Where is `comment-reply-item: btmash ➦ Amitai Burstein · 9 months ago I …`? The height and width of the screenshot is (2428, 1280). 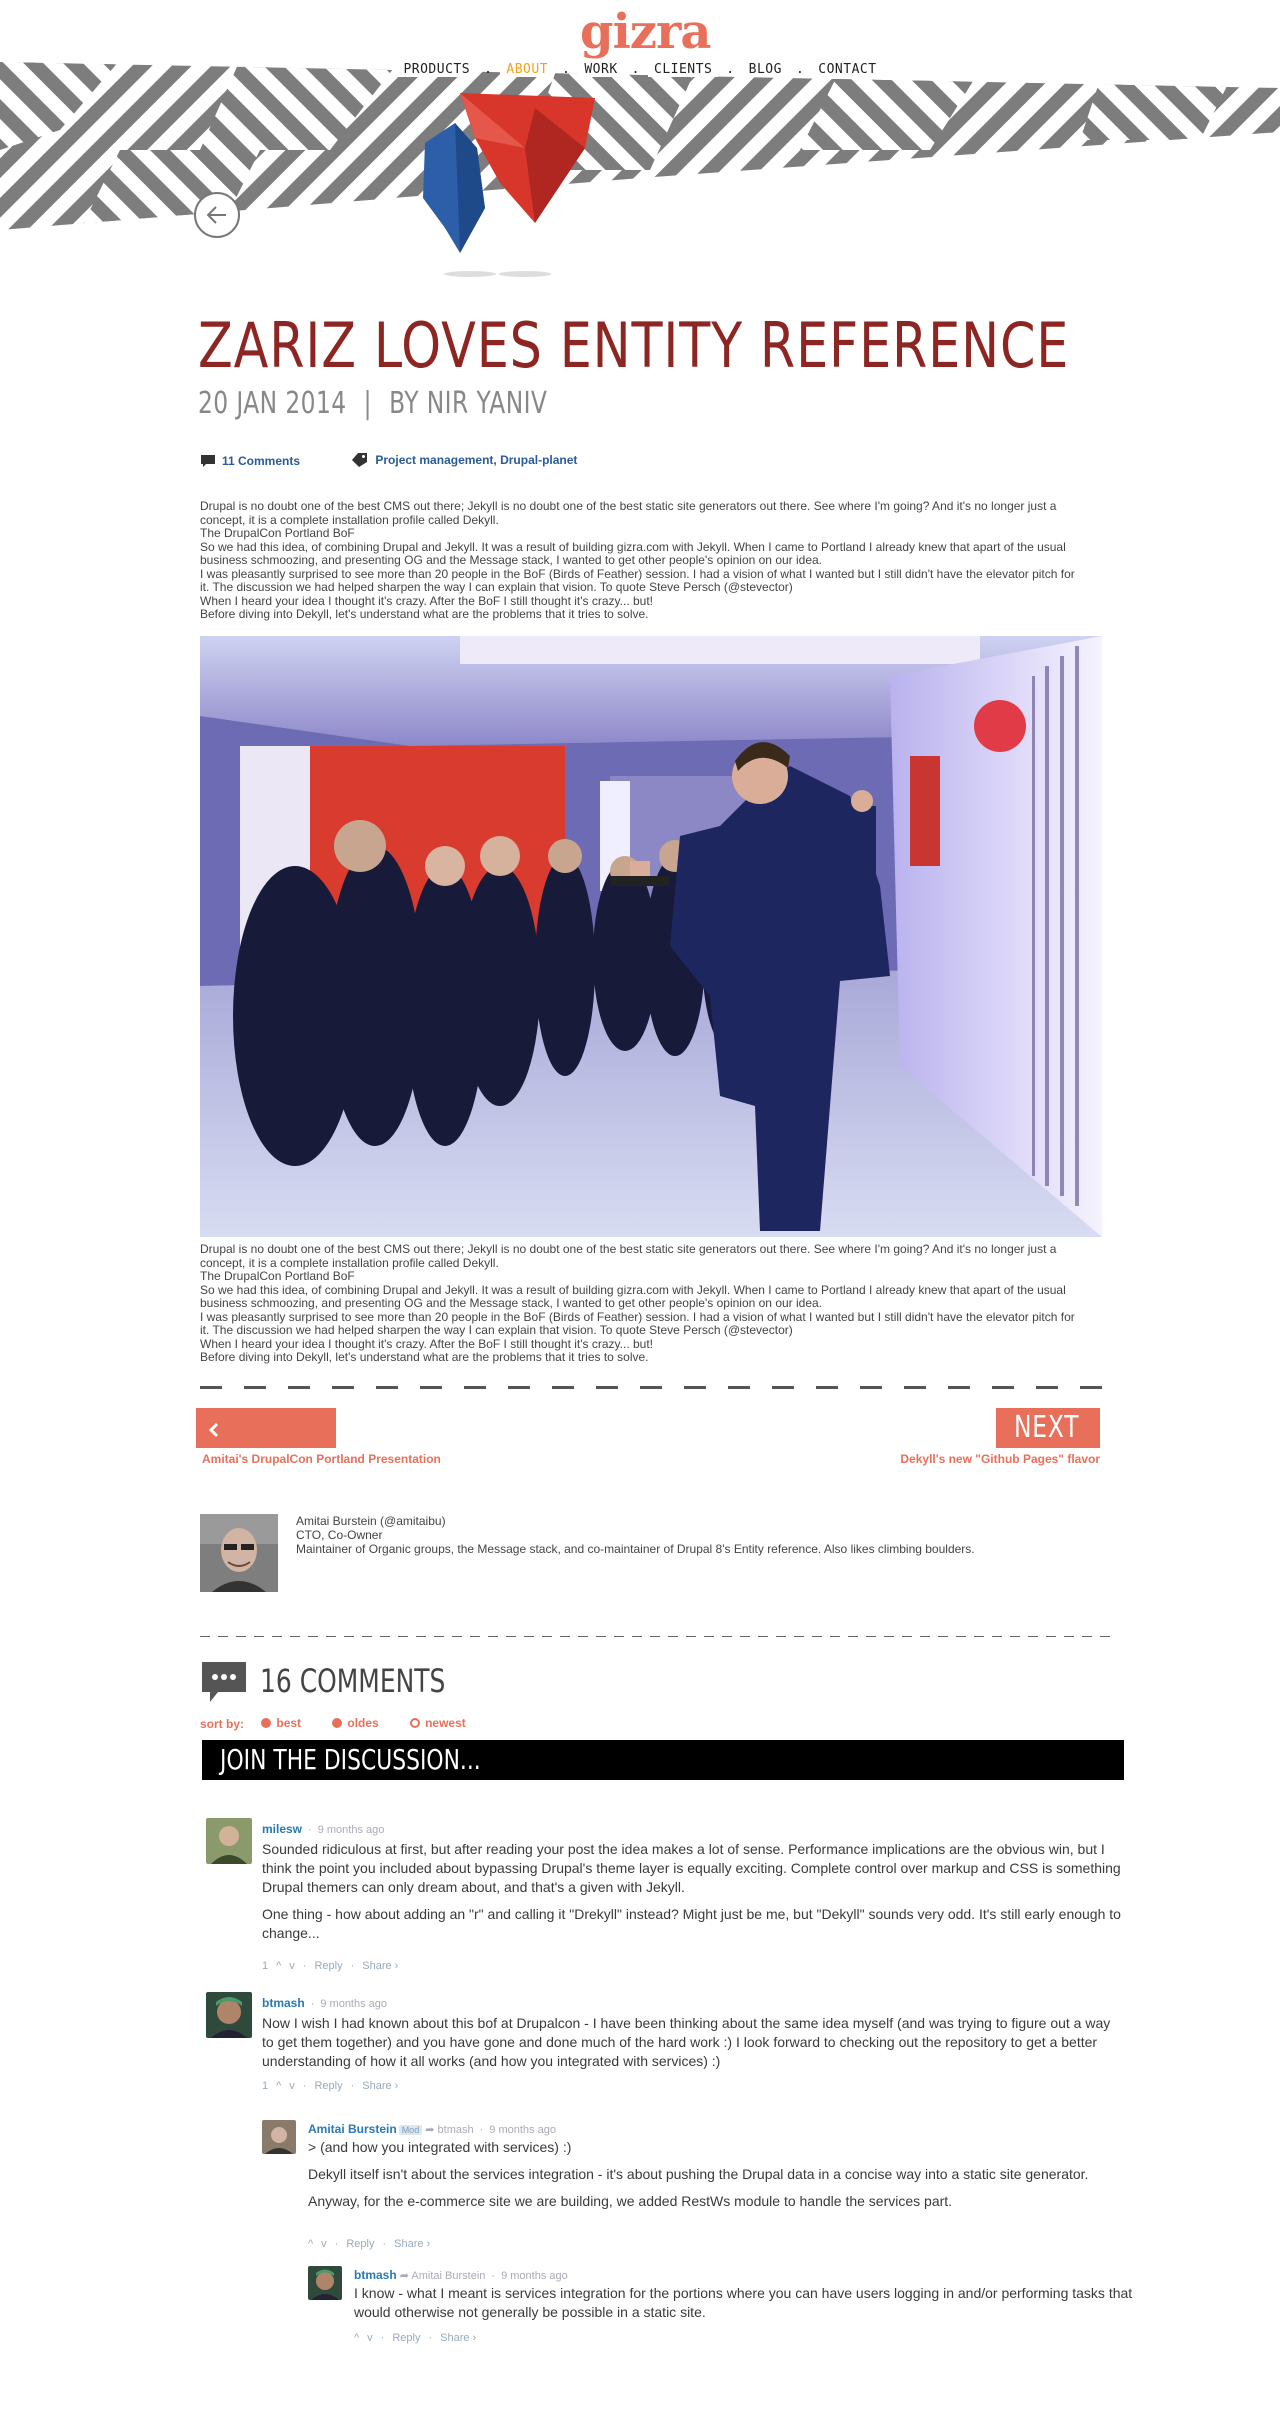
comment-reply-item: btmash ➦ Amitai Burstein · 9 months ago I … is located at coordinates (720, 2316).